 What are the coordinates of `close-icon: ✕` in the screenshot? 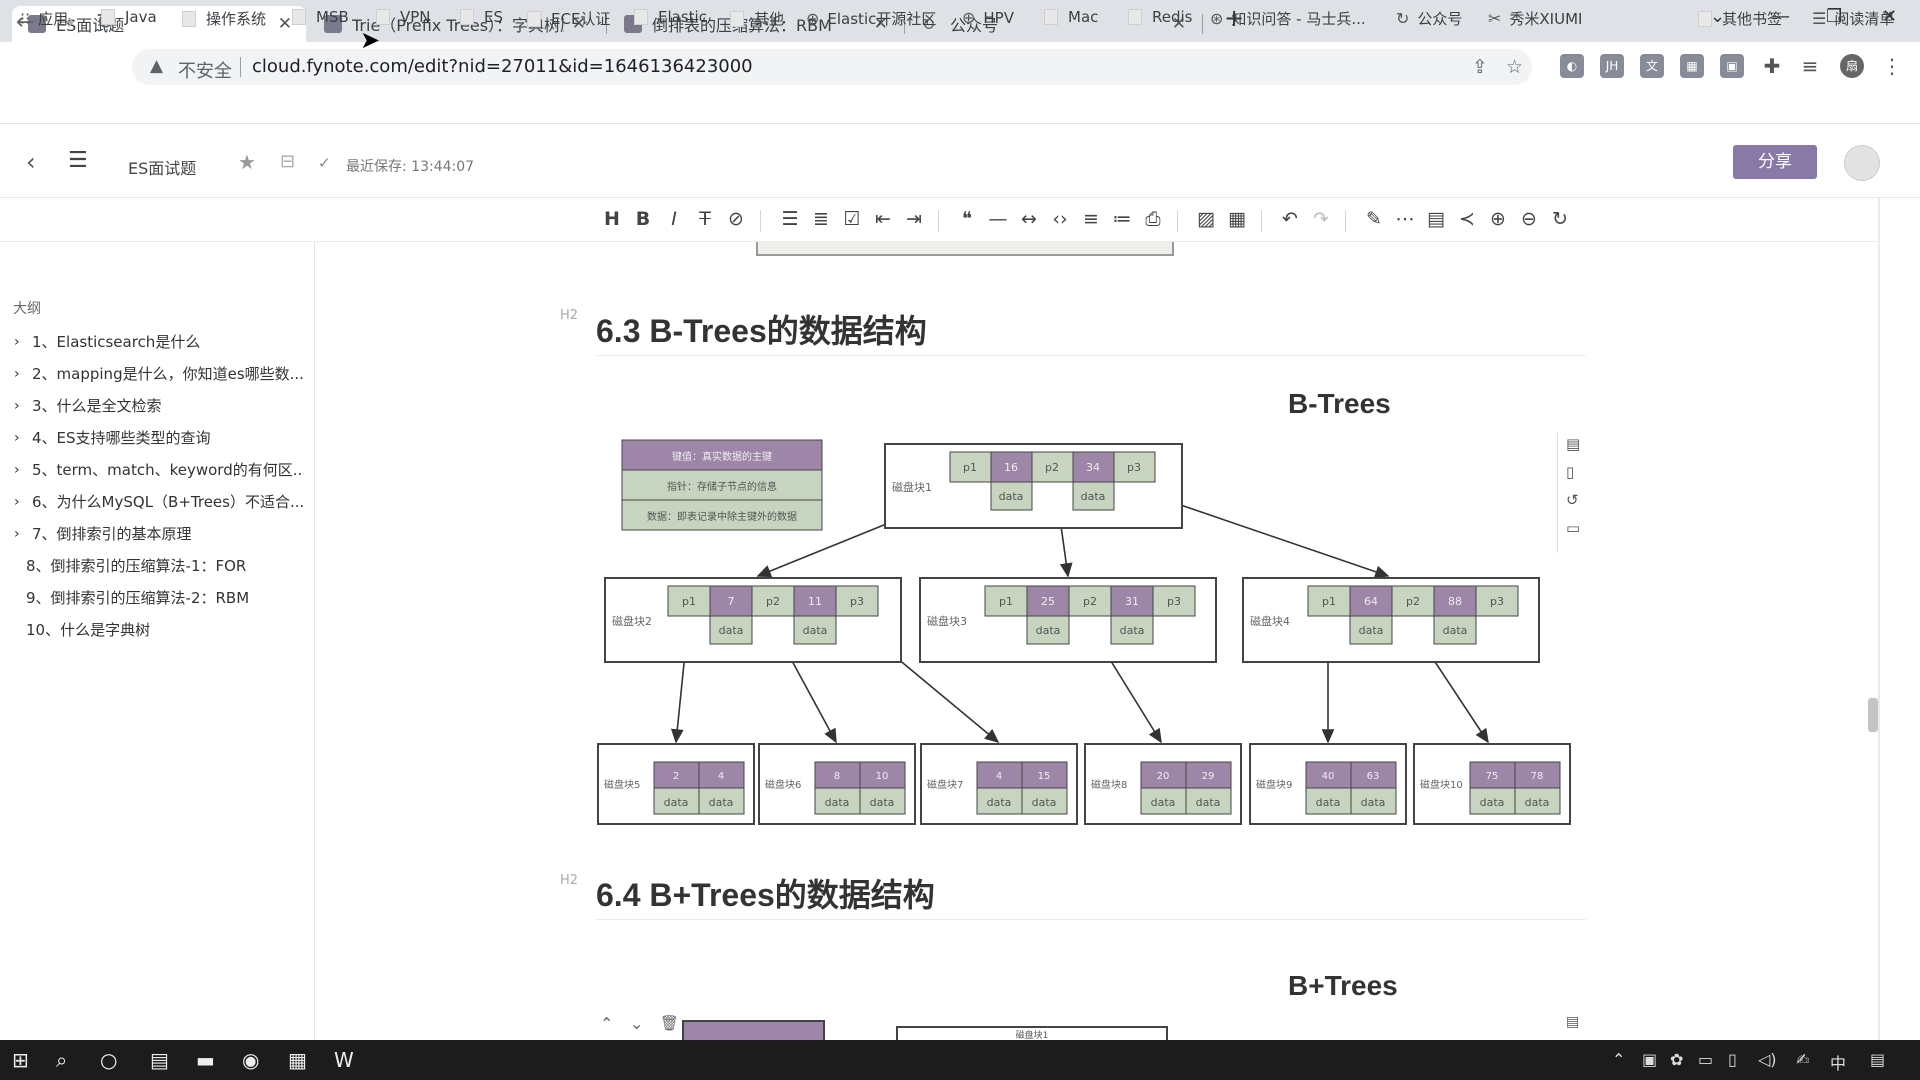 It's located at (285, 24).